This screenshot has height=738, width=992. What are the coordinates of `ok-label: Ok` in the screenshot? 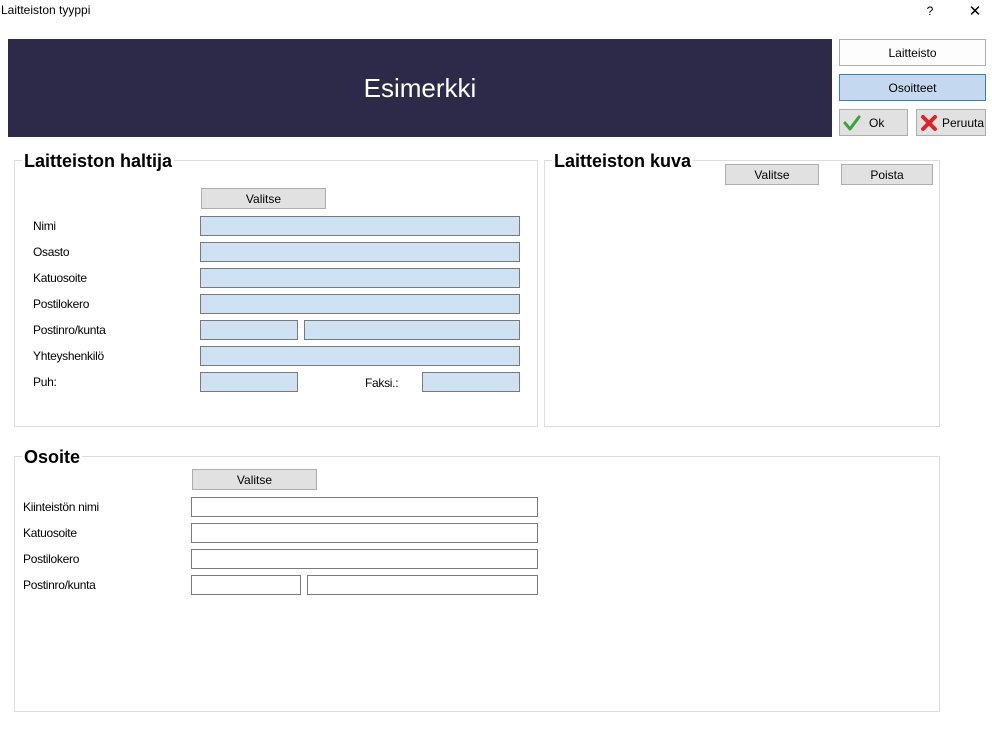 It's located at (877, 122).